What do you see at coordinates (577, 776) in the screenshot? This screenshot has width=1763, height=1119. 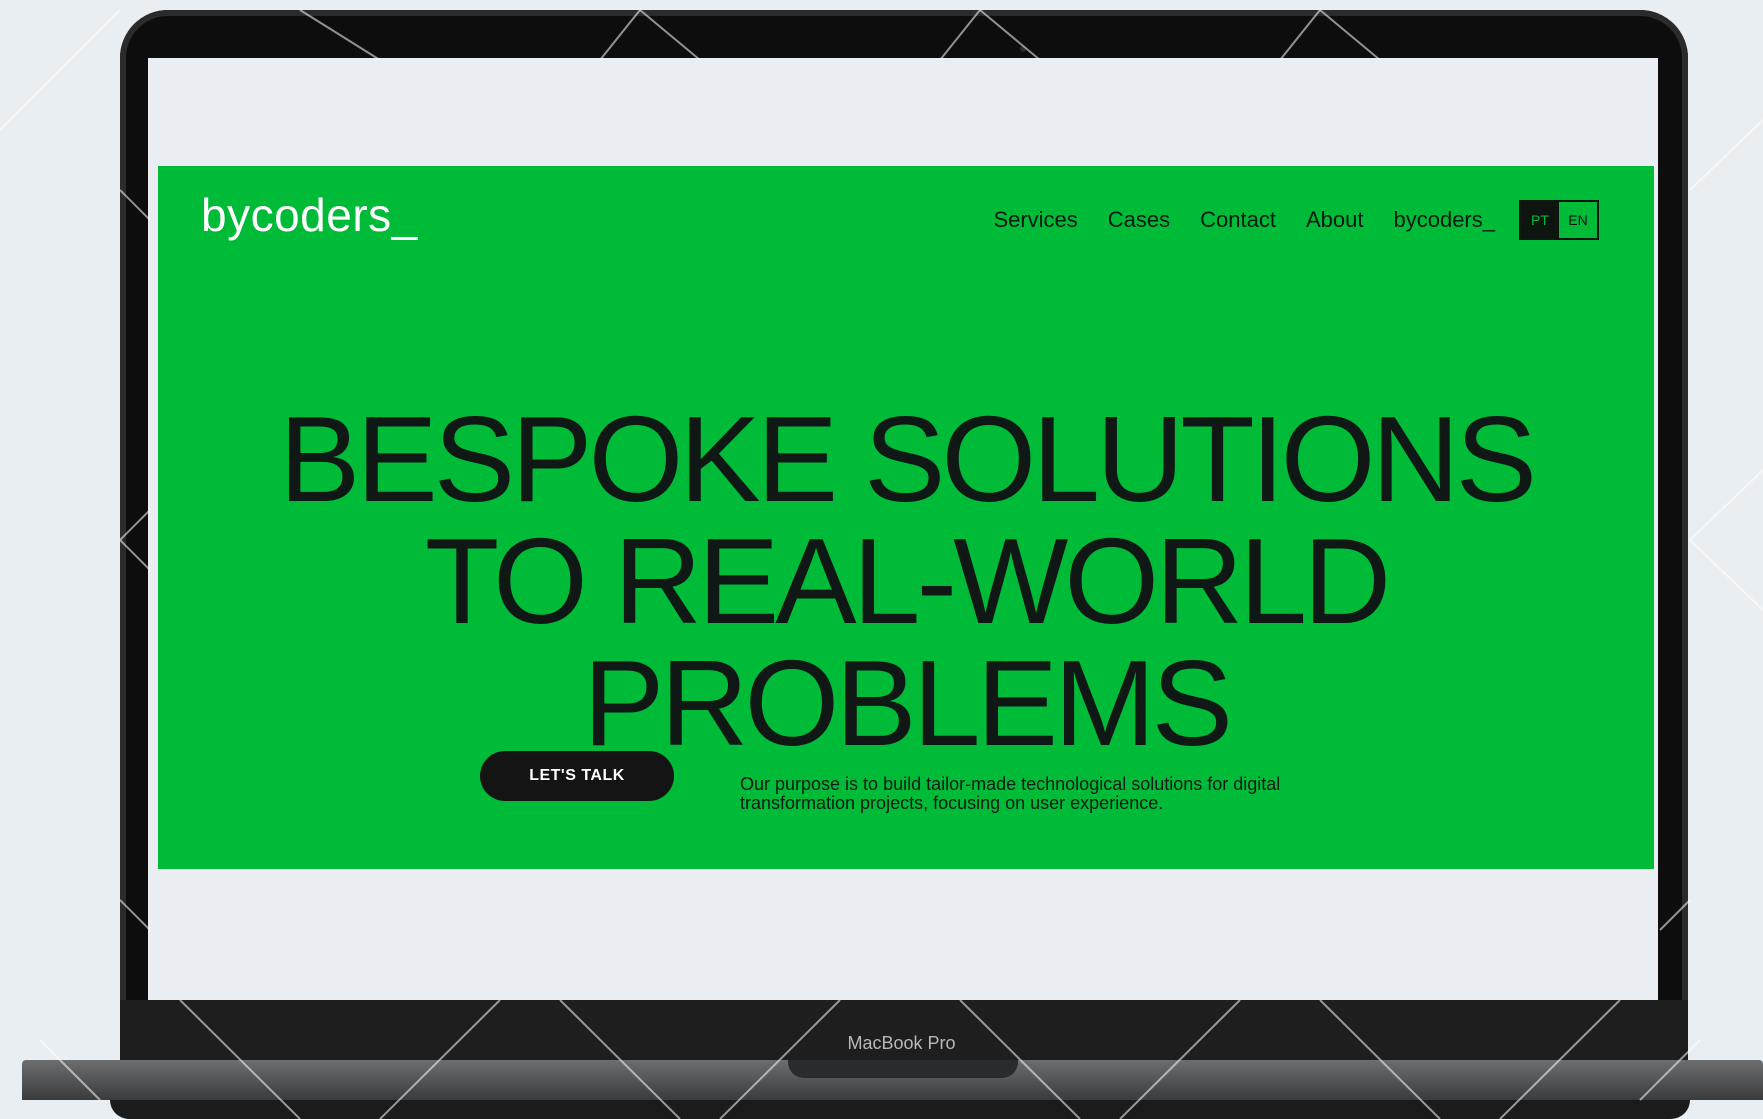 I see `lets-talk-button: LET'S TALK` at bounding box center [577, 776].